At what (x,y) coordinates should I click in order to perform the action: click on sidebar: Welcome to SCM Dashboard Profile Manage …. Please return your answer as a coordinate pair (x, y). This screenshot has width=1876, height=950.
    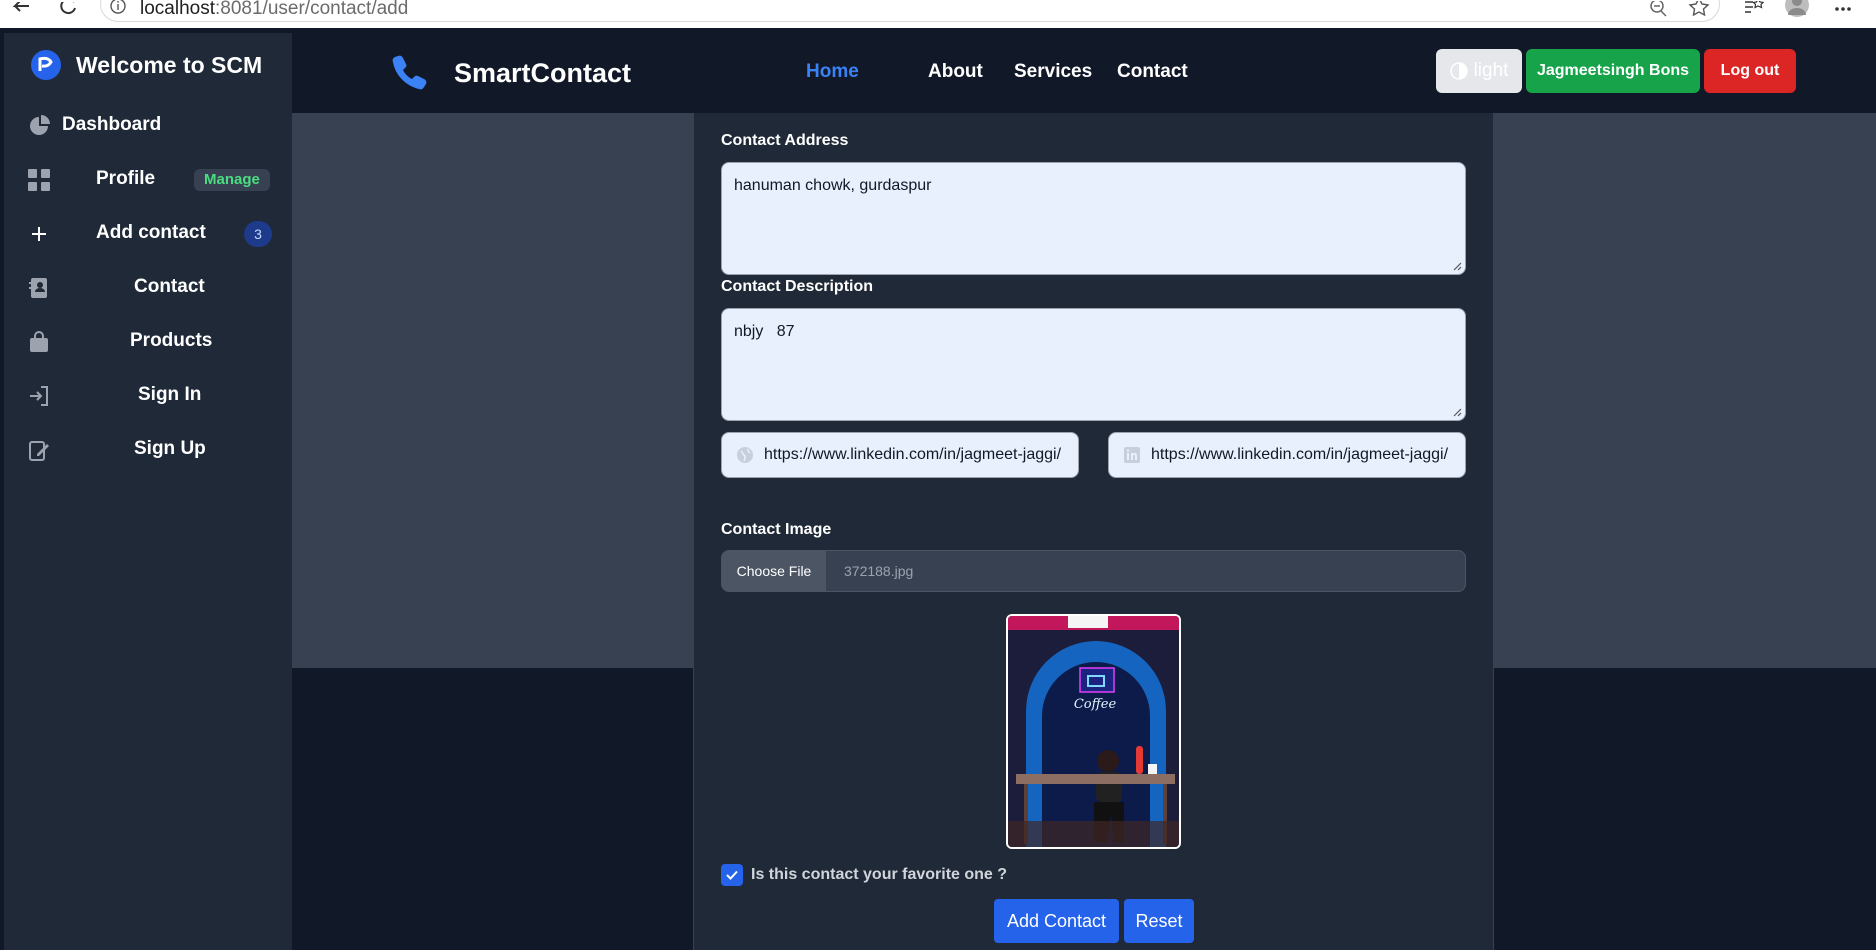
    Looking at the image, I should click on (148, 491).